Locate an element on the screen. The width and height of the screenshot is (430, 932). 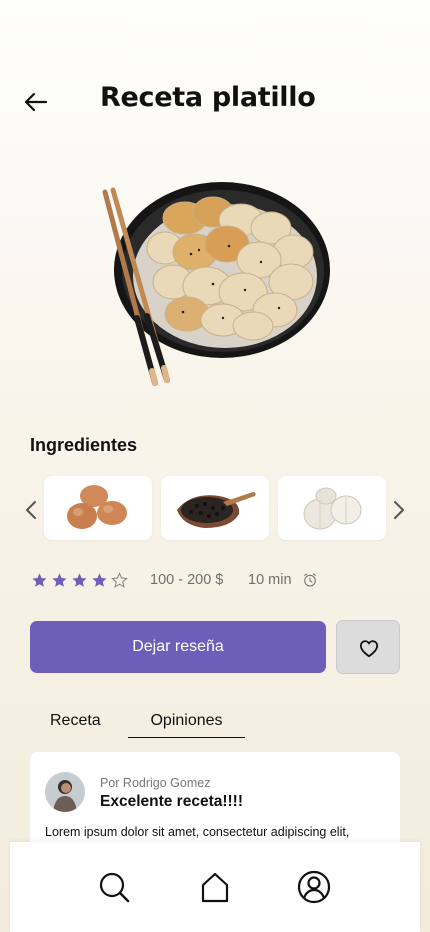
favorite-button is located at coordinates (368, 647).